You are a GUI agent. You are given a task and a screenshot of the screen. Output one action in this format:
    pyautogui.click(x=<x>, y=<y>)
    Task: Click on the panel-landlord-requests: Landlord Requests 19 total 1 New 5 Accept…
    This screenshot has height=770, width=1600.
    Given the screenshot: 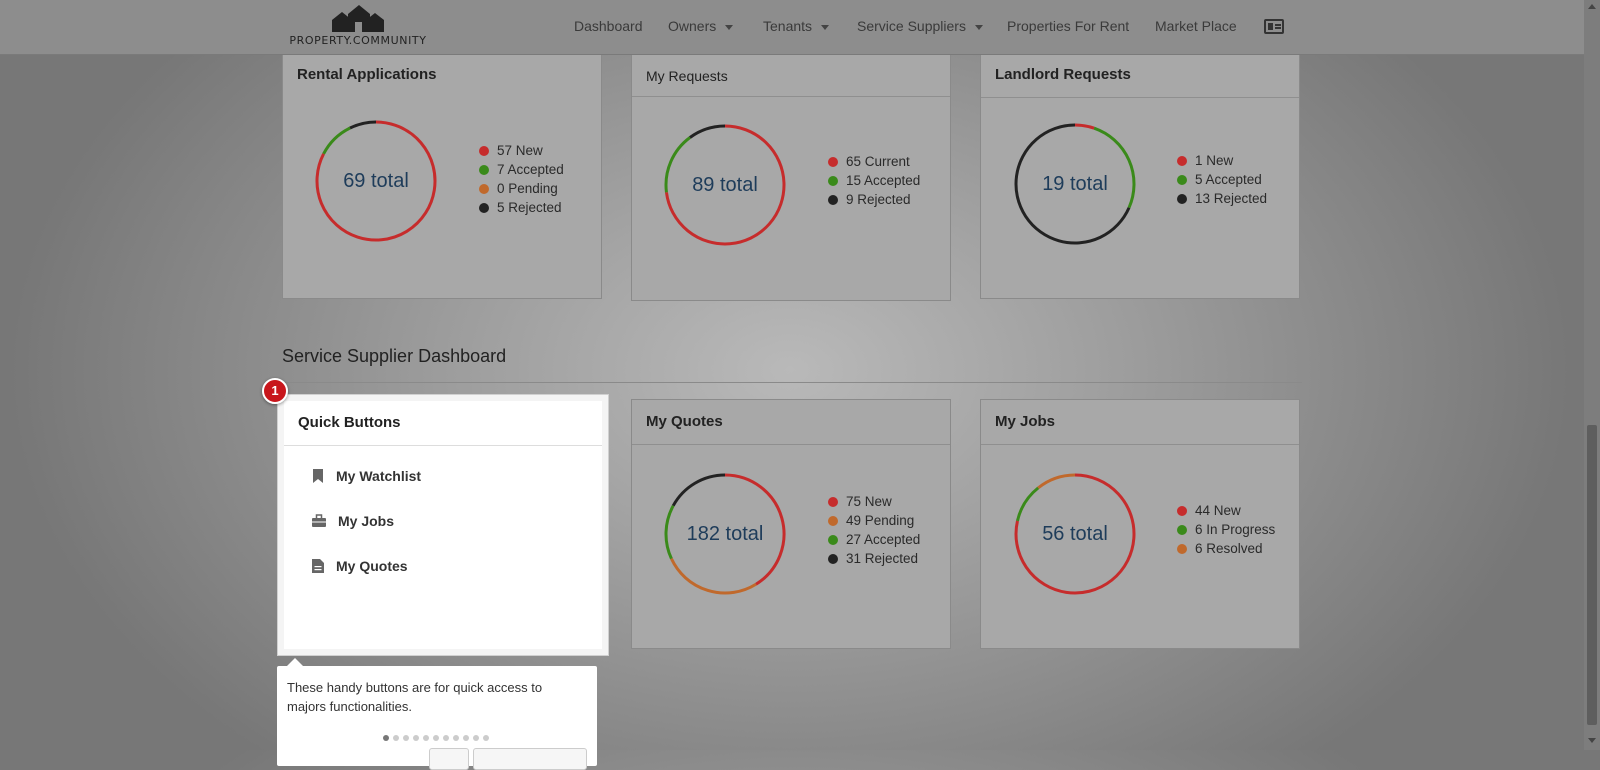 What is the action you would take?
    pyautogui.click(x=1140, y=175)
    